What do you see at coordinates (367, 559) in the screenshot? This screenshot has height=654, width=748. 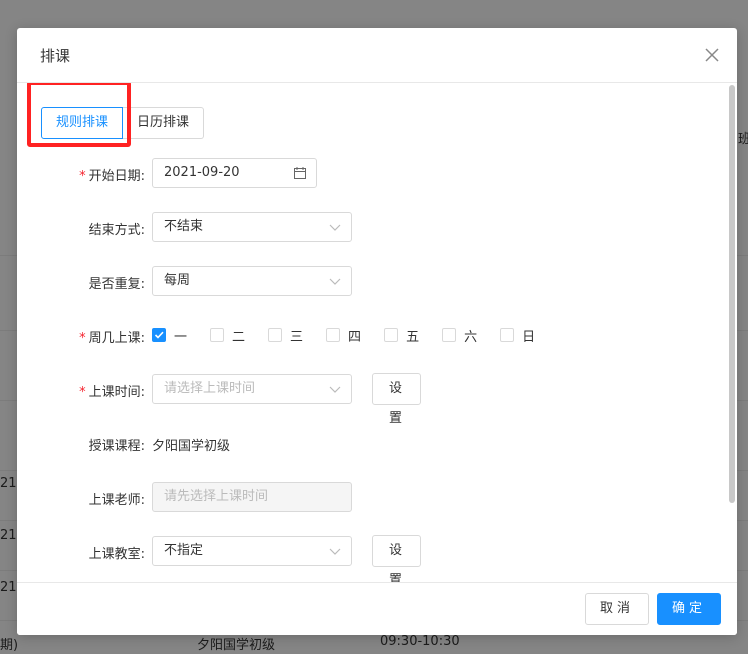 I see `form-row-classroom: 上课教室: 不指定 设置` at bounding box center [367, 559].